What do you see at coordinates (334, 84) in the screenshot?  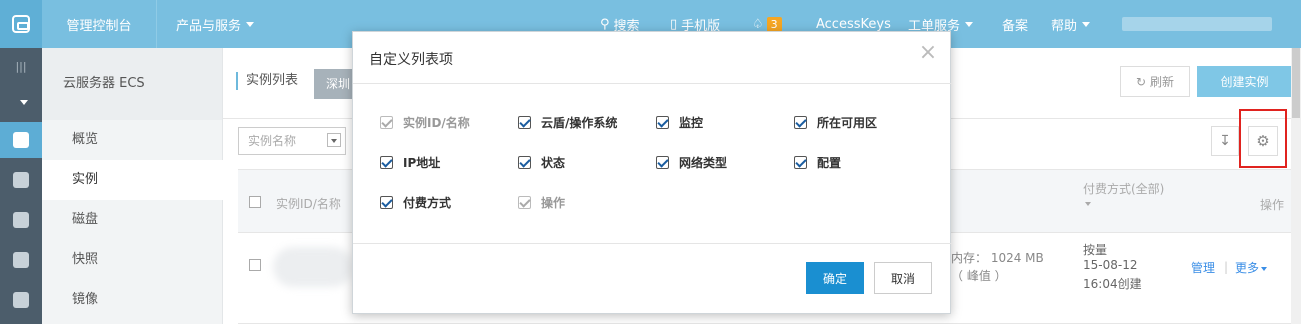 I see `region-tab: 深圳` at bounding box center [334, 84].